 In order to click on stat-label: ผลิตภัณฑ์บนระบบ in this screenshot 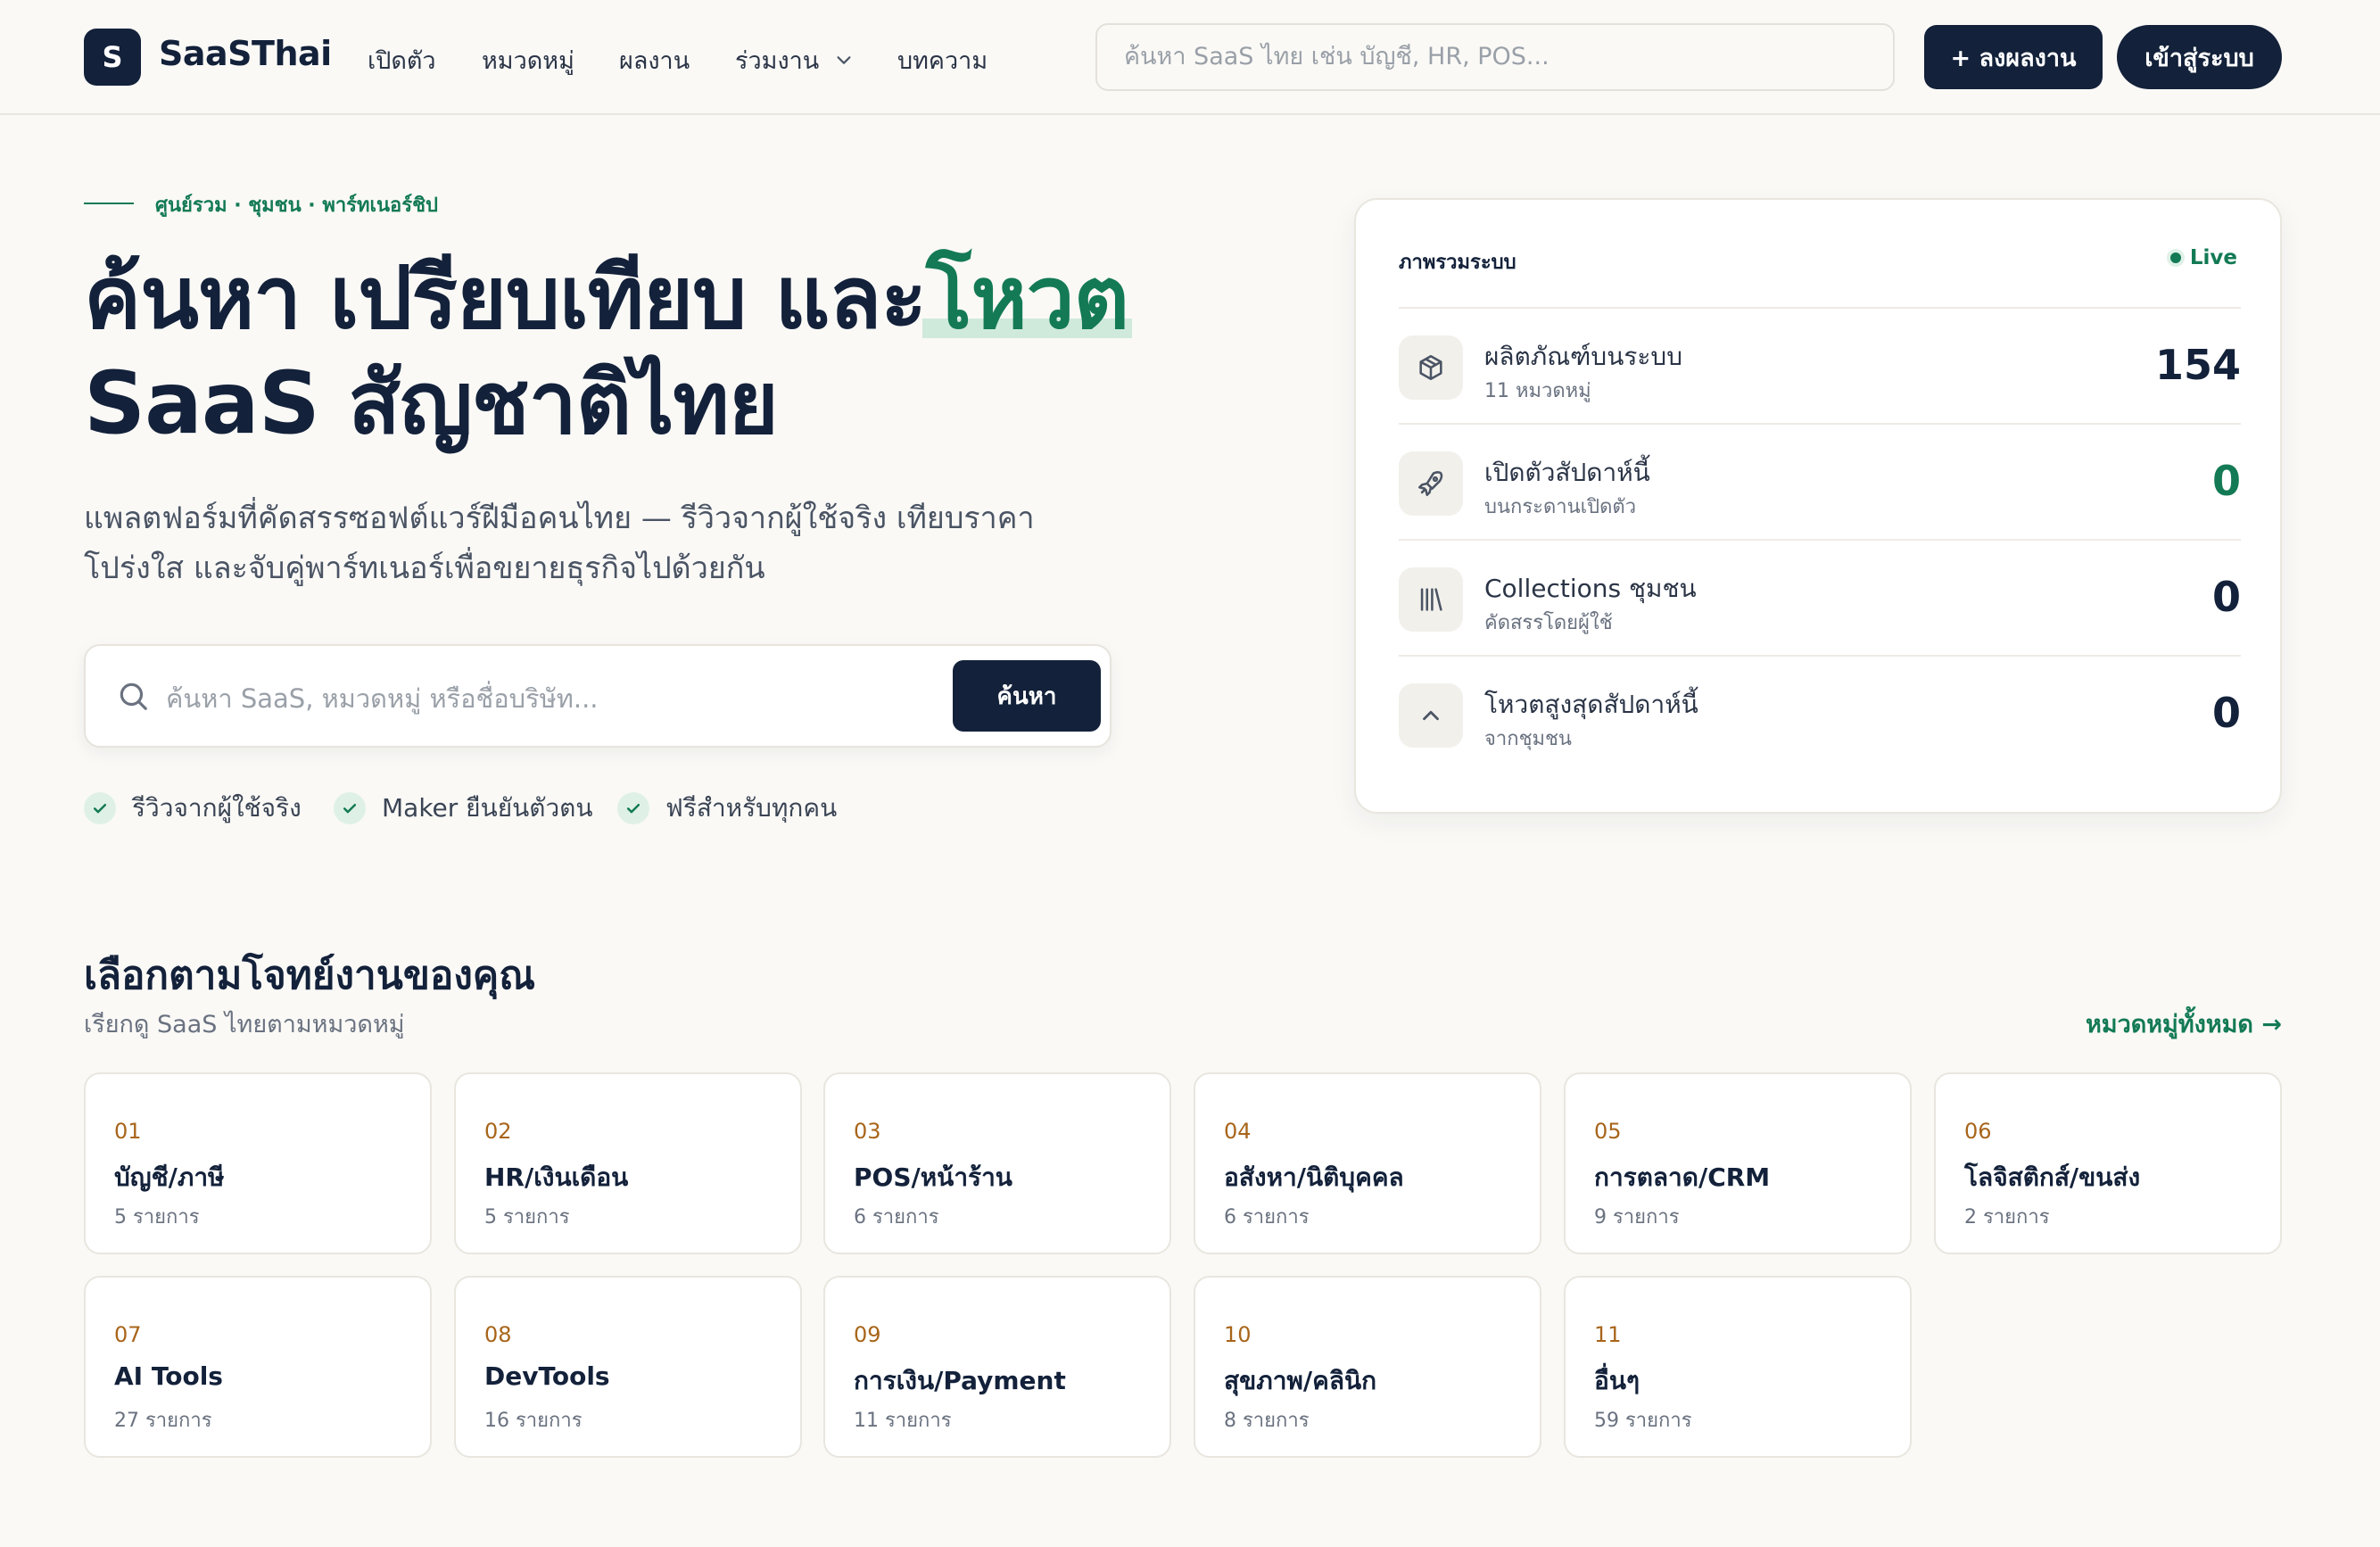, I will do `click(1583, 356)`.